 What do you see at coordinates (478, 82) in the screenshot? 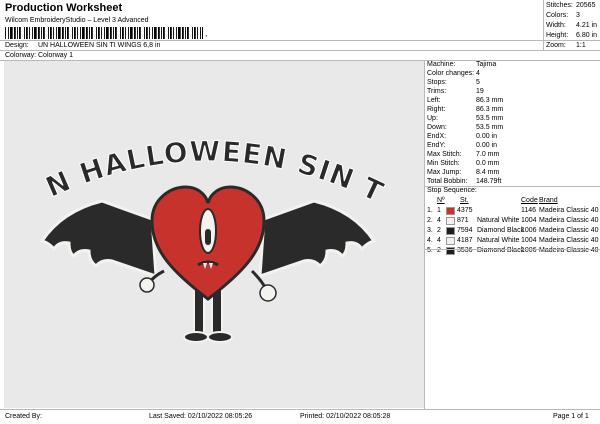
I see `machine-value: 5` at bounding box center [478, 82].